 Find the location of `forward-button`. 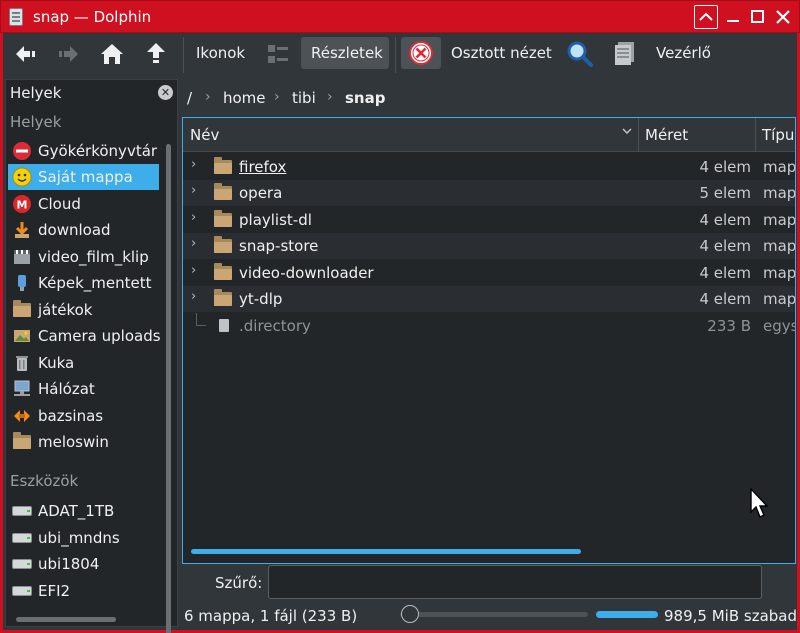

forward-button is located at coordinates (68, 54).